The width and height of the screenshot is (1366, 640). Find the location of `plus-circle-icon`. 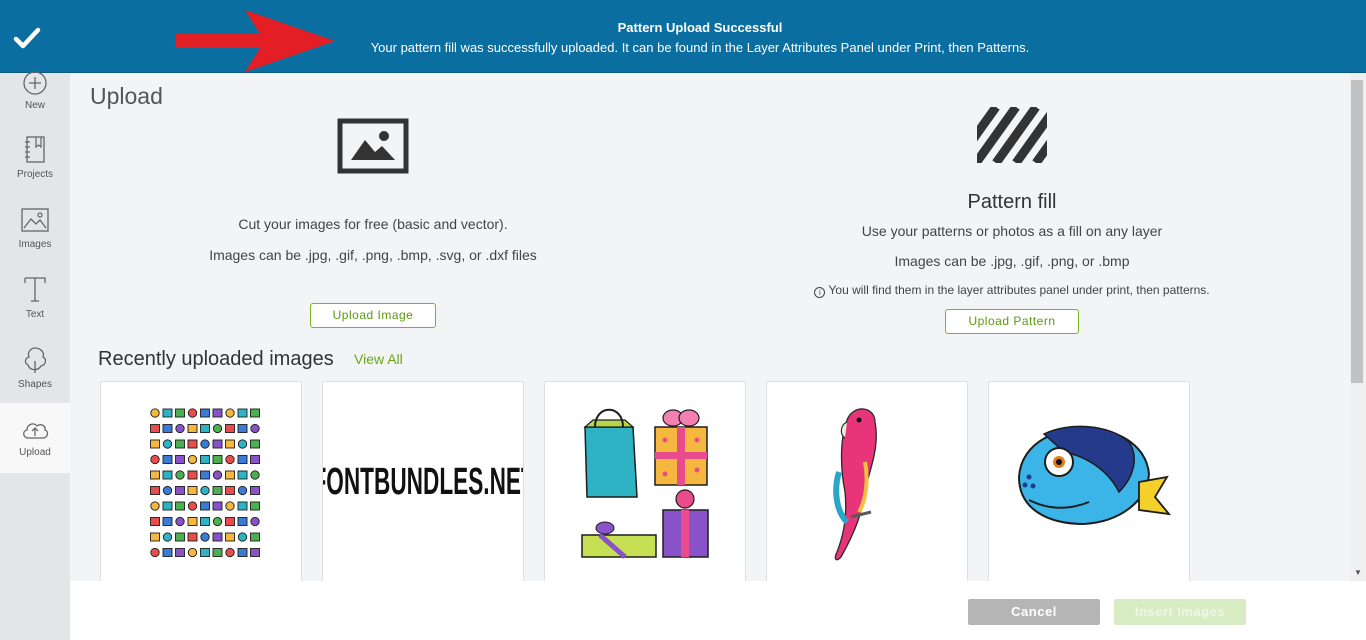

plus-circle-icon is located at coordinates (35, 83).